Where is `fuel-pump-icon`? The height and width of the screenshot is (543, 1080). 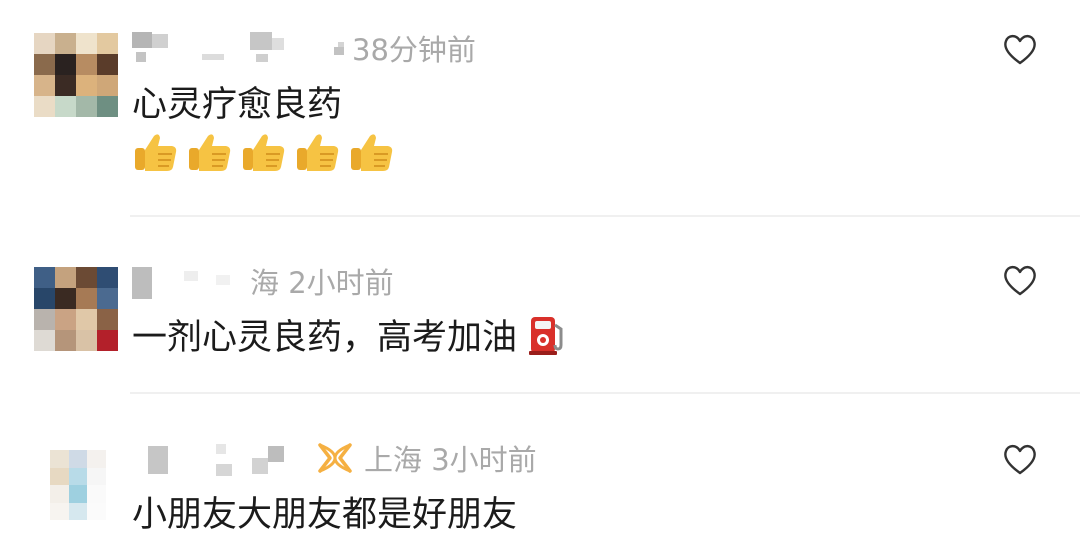 fuel-pump-icon is located at coordinates (546, 336).